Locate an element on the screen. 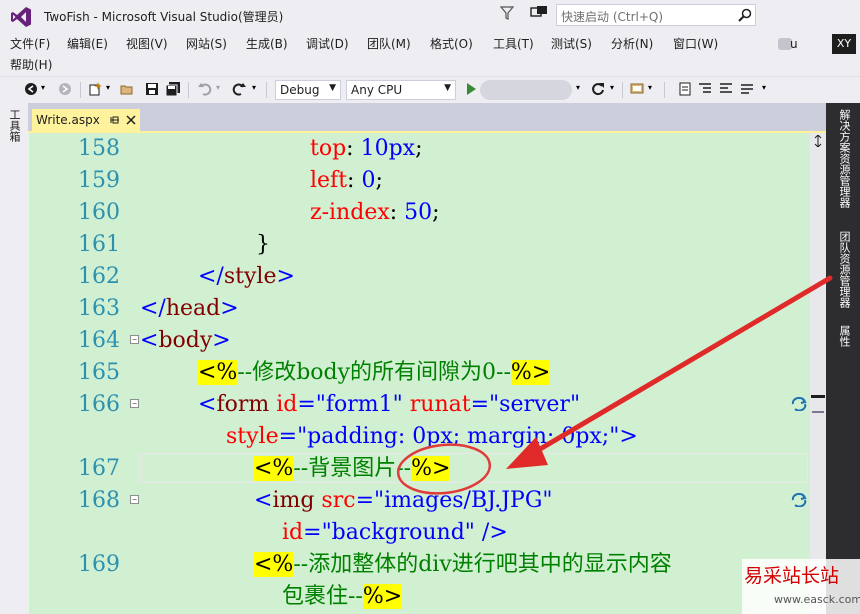 The width and height of the screenshot is (860, 614). code-line: 167 <%--背景图片--%> is located at coordinates (430, 469).